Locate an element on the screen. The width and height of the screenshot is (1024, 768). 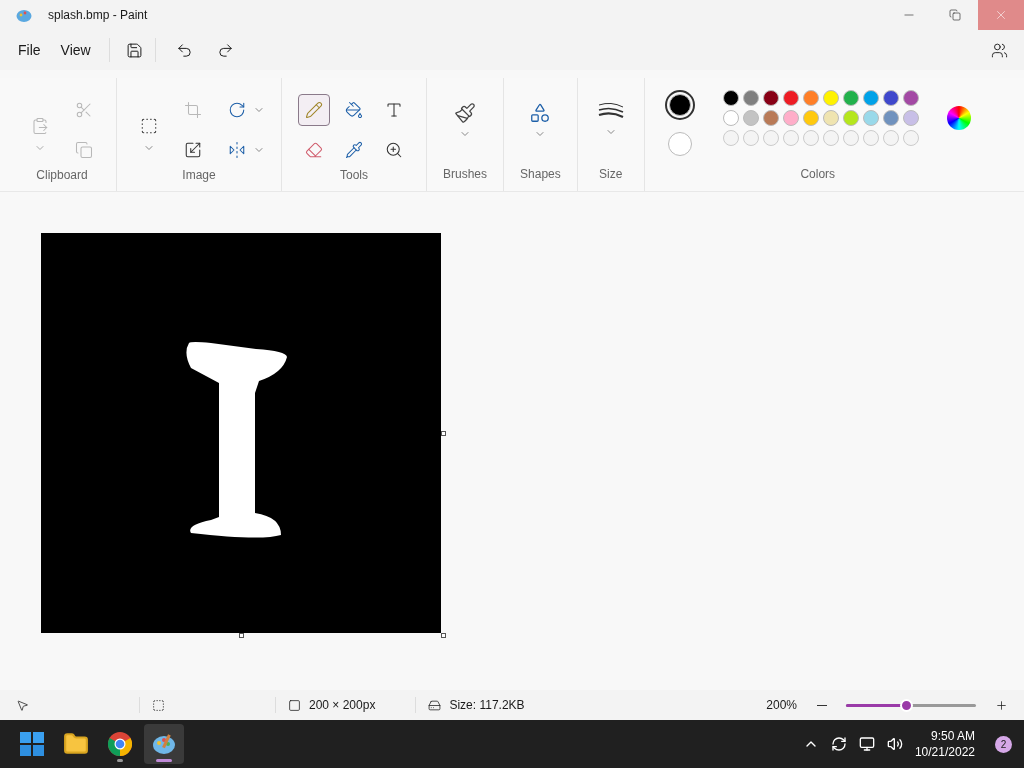
palette-icon is located at coordinates (164, 744).